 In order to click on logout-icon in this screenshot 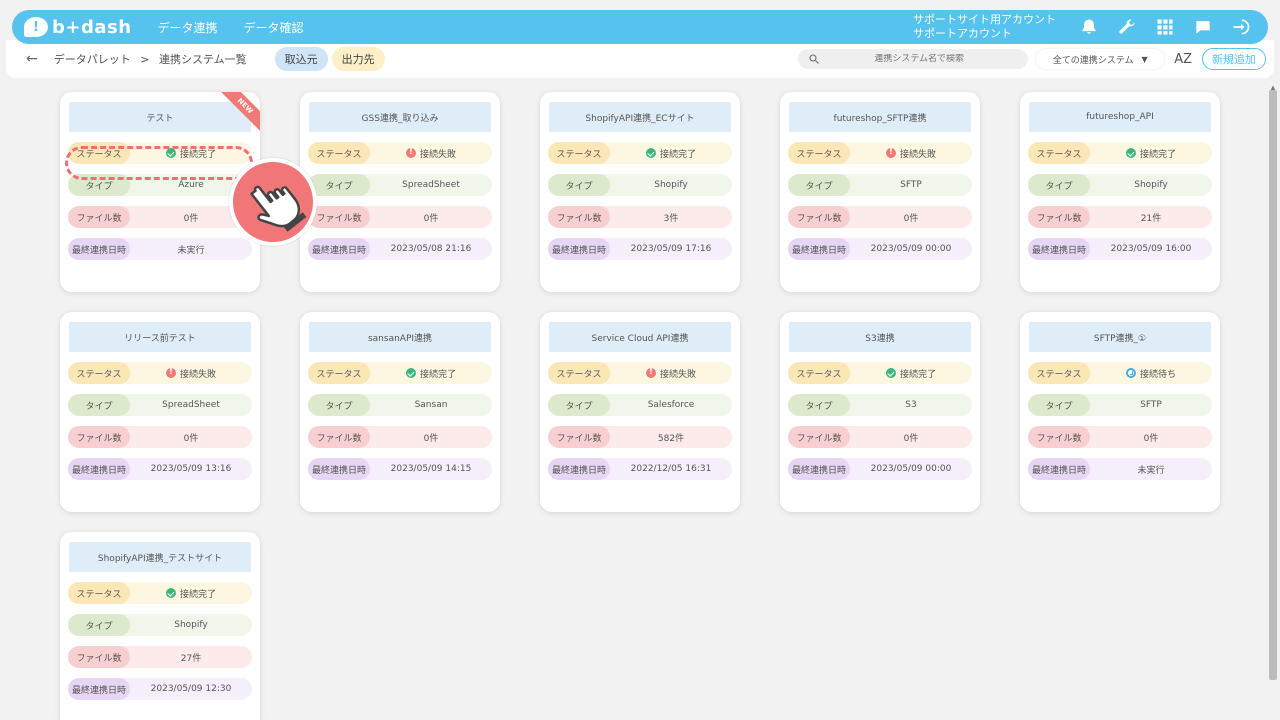, I will do `click(1241, 27)`.